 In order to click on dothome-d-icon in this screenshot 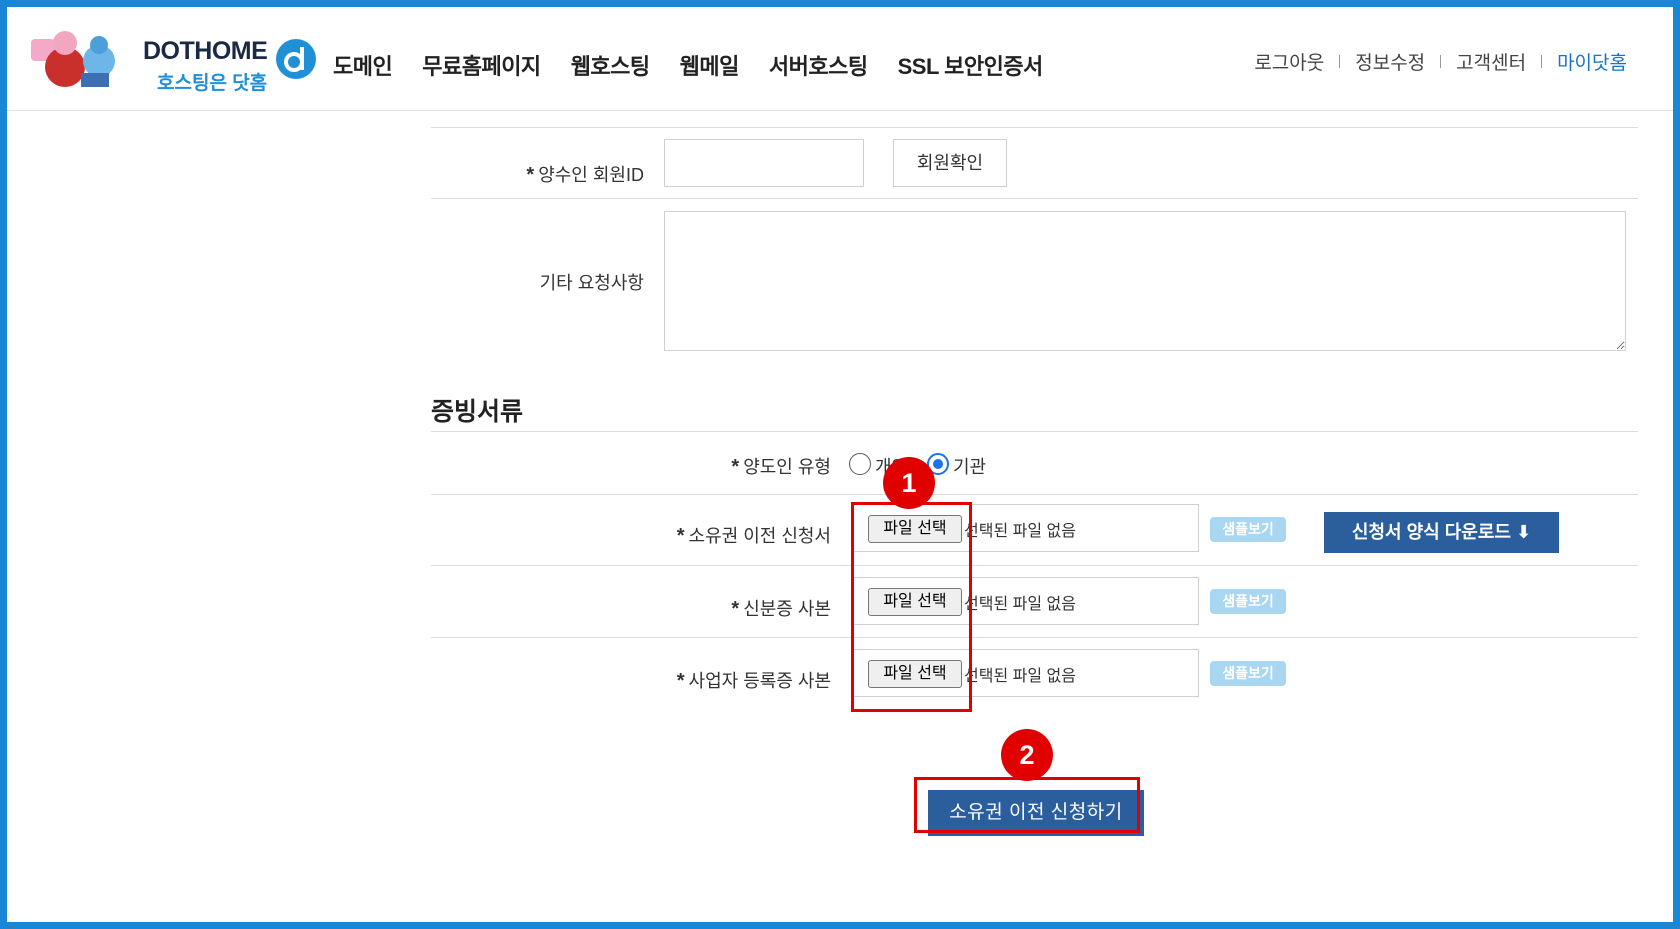, I will do `click(296, 59)`.